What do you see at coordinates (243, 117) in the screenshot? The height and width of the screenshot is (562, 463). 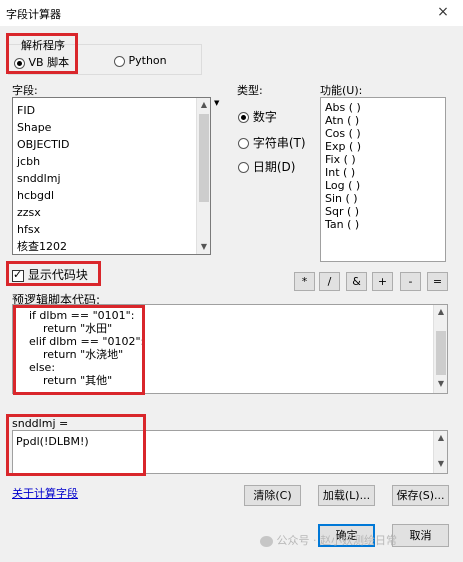 I see `radio-number-indicator` at bounding box center [243, 117].